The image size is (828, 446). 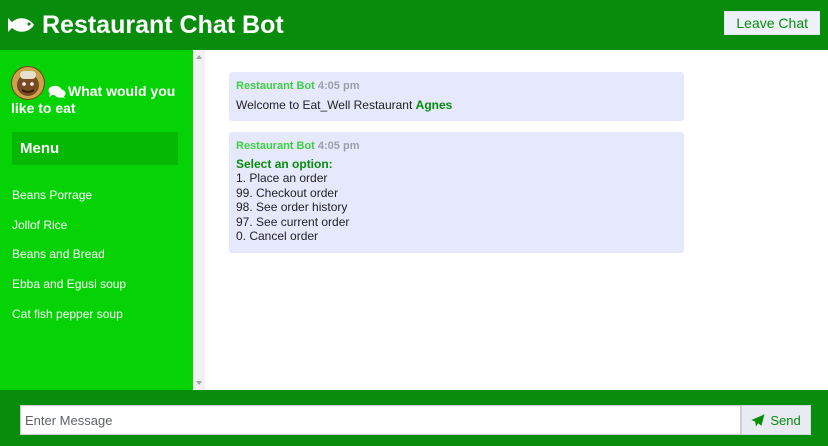 What do you see at coordinates (324, 105) in the screenshot?
I see `welcome-text: Welcome to Eat_Well Restaurant` at bounding box center [324, 105].